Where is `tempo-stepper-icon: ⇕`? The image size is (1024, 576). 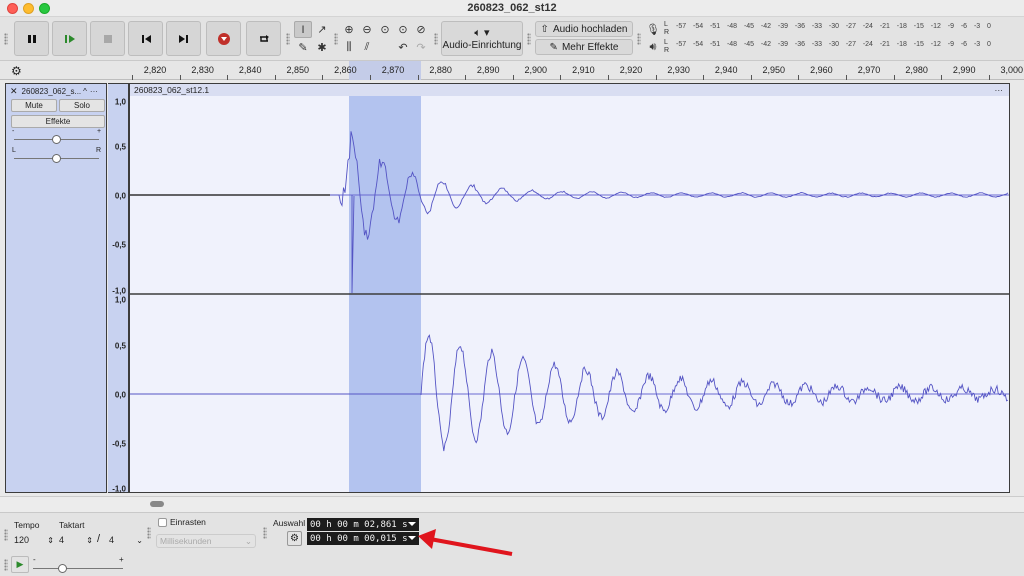 tempo-stepper-icon: ⇕ is located at coordinates (50, 540).